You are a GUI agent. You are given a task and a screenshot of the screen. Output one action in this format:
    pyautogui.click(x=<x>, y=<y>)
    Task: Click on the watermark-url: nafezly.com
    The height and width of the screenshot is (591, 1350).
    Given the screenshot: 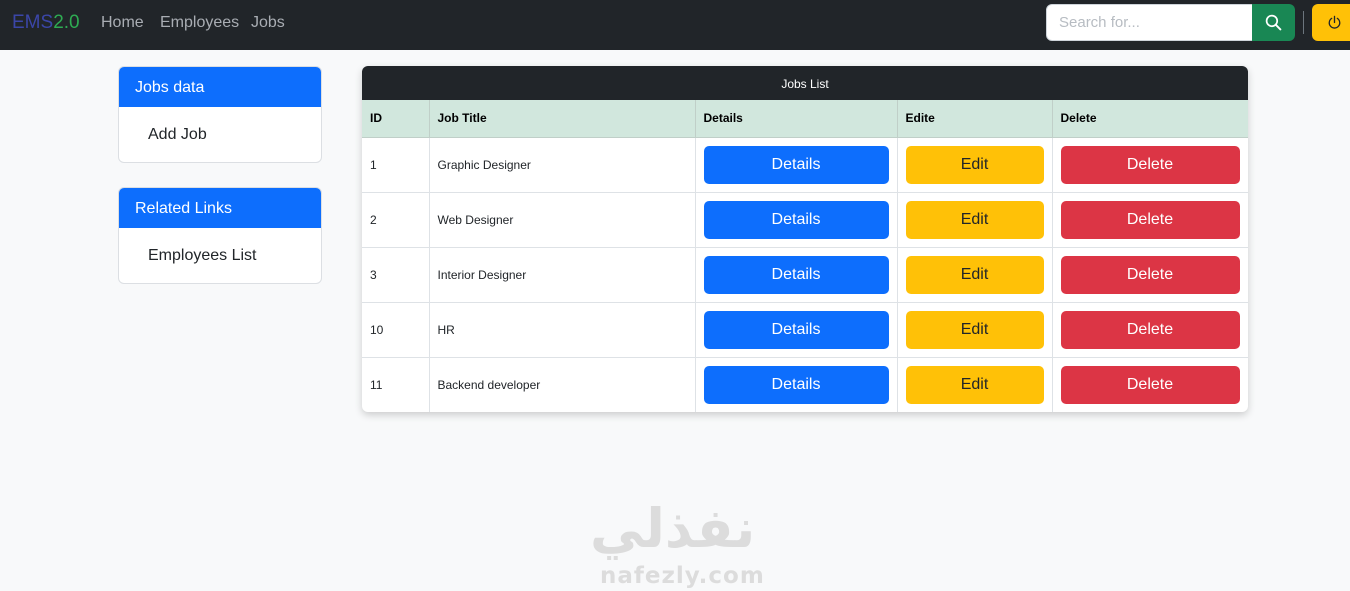 What is the action you would take?
    pyautogui.click(x=682, y=576)
    